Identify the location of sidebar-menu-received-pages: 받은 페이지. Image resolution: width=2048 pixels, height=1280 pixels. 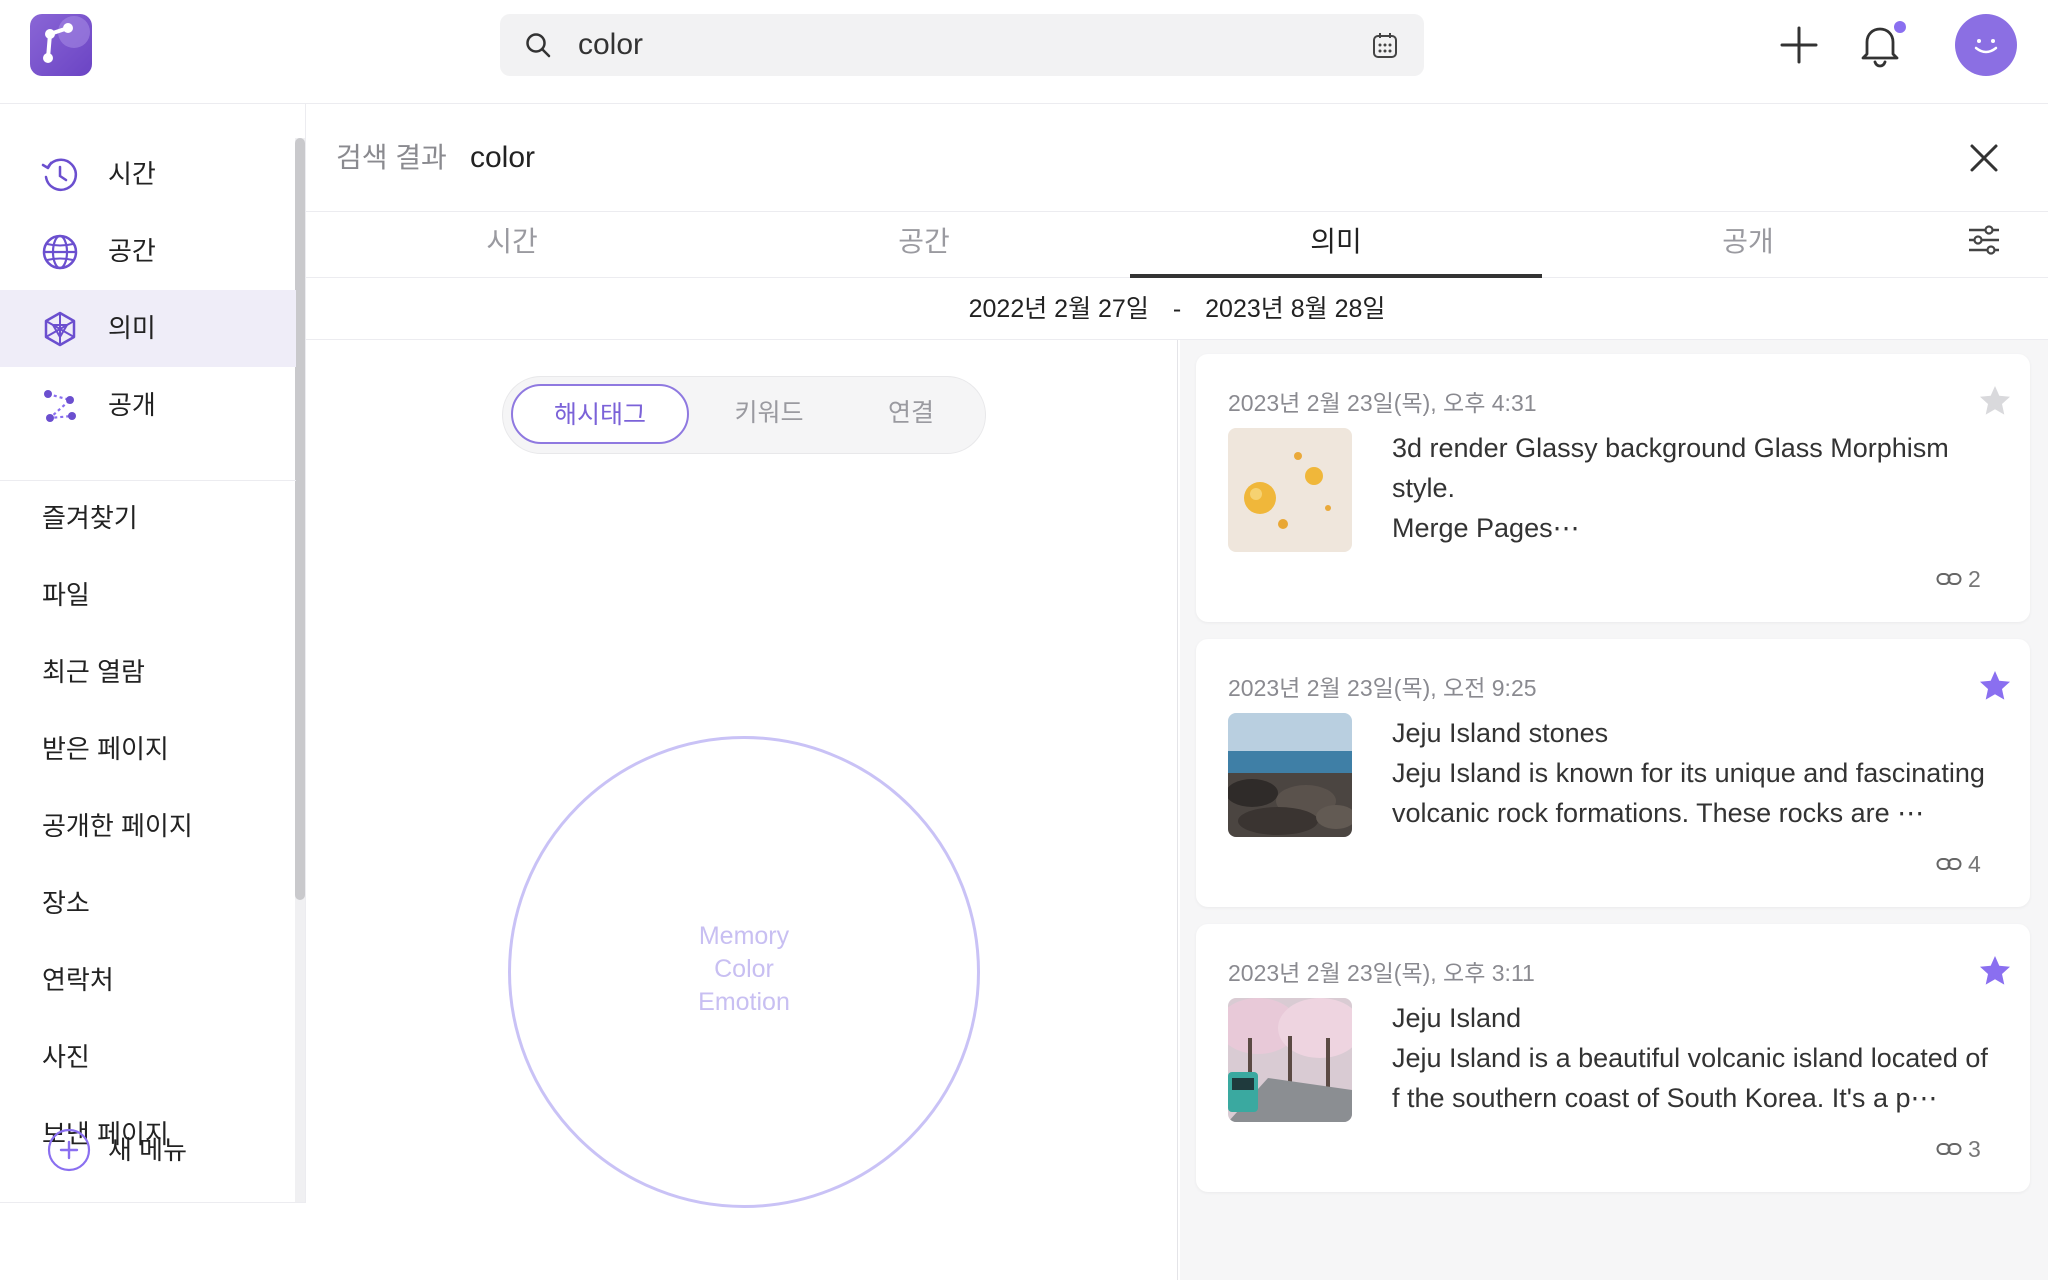
(105, 749).